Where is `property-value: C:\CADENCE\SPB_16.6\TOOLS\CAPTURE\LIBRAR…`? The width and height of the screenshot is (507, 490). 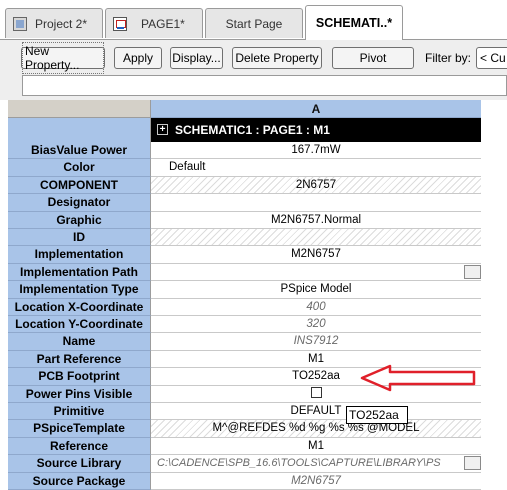
property-value: C:\CADENCE\SPB_16.6\TOOLS\CAPTURE\LIBRAR… is located at coordinates (316, 464).